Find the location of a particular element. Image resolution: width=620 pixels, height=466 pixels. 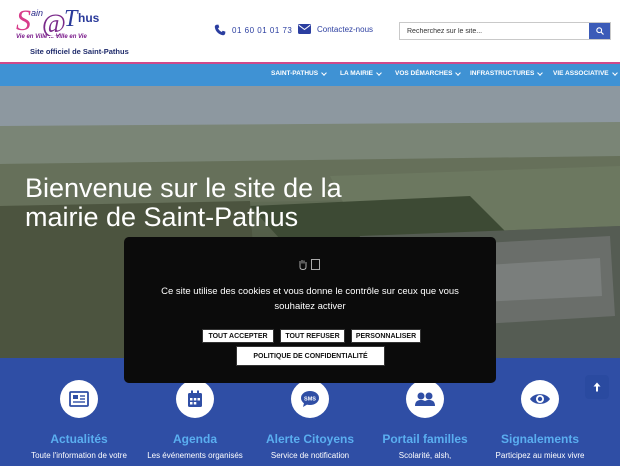

scroll-top-button is located at coordinates (597, 387).